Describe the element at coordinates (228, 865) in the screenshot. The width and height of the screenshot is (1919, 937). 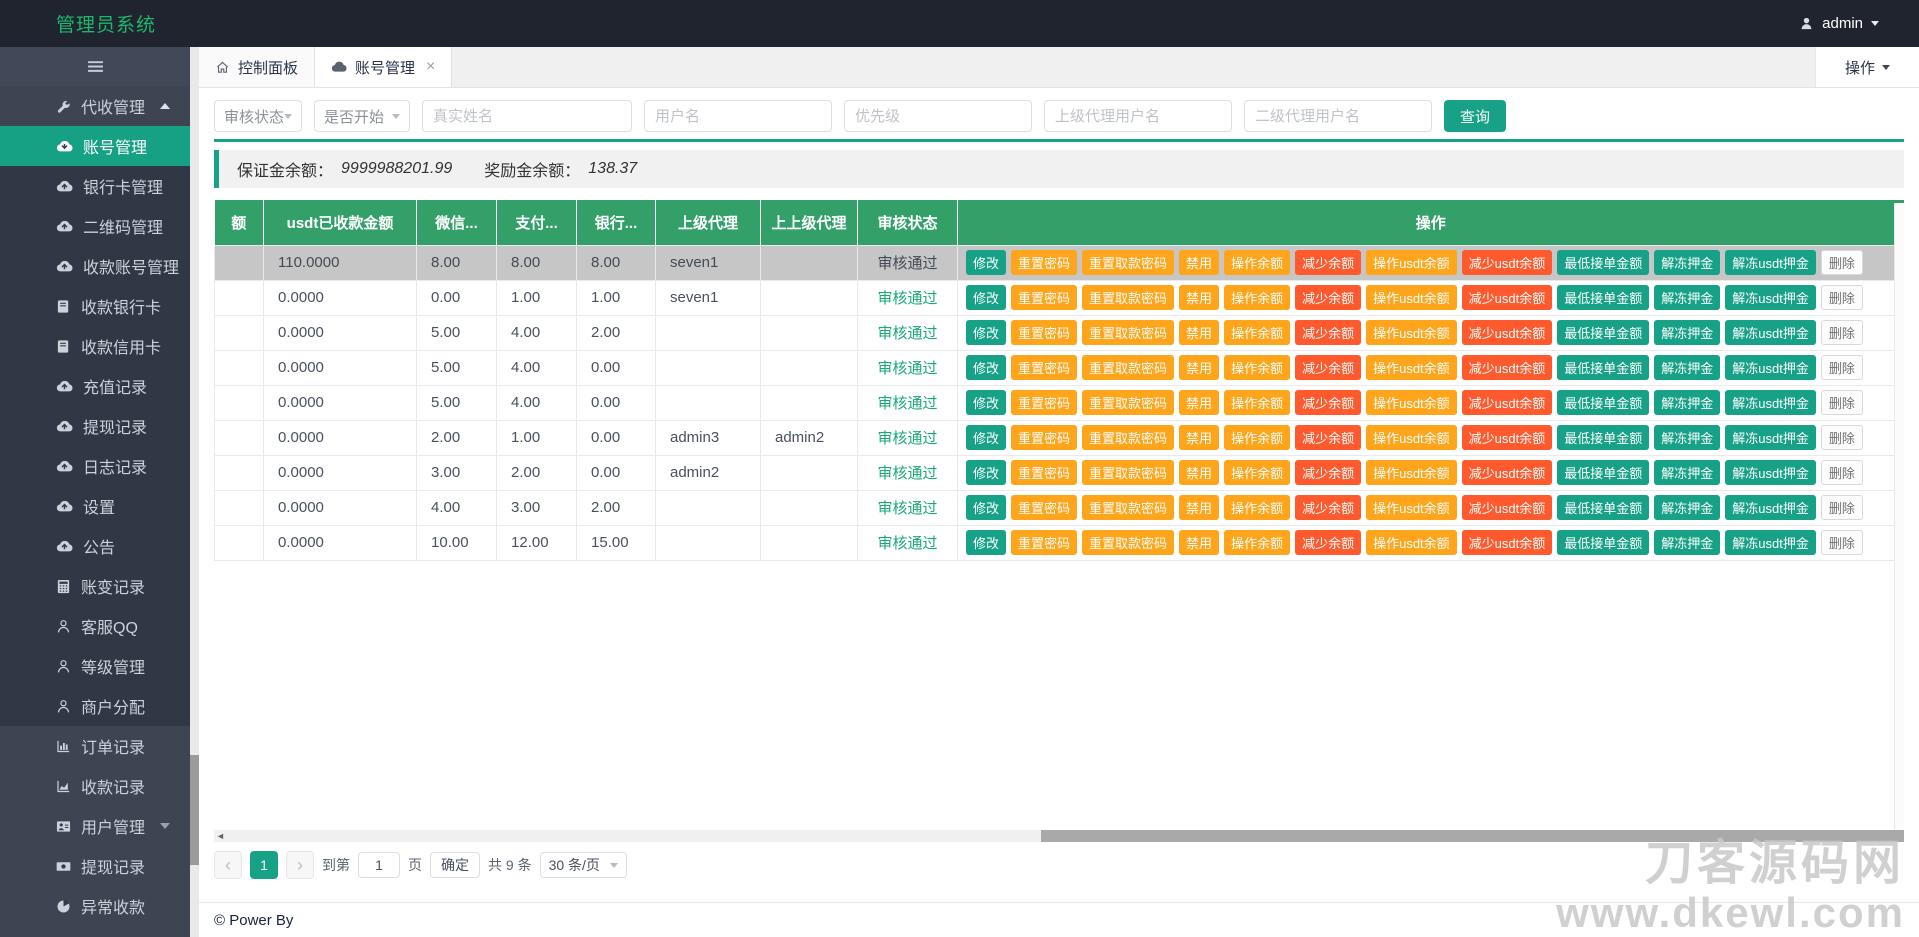
I see `prev-page-button: ‹` at that location.